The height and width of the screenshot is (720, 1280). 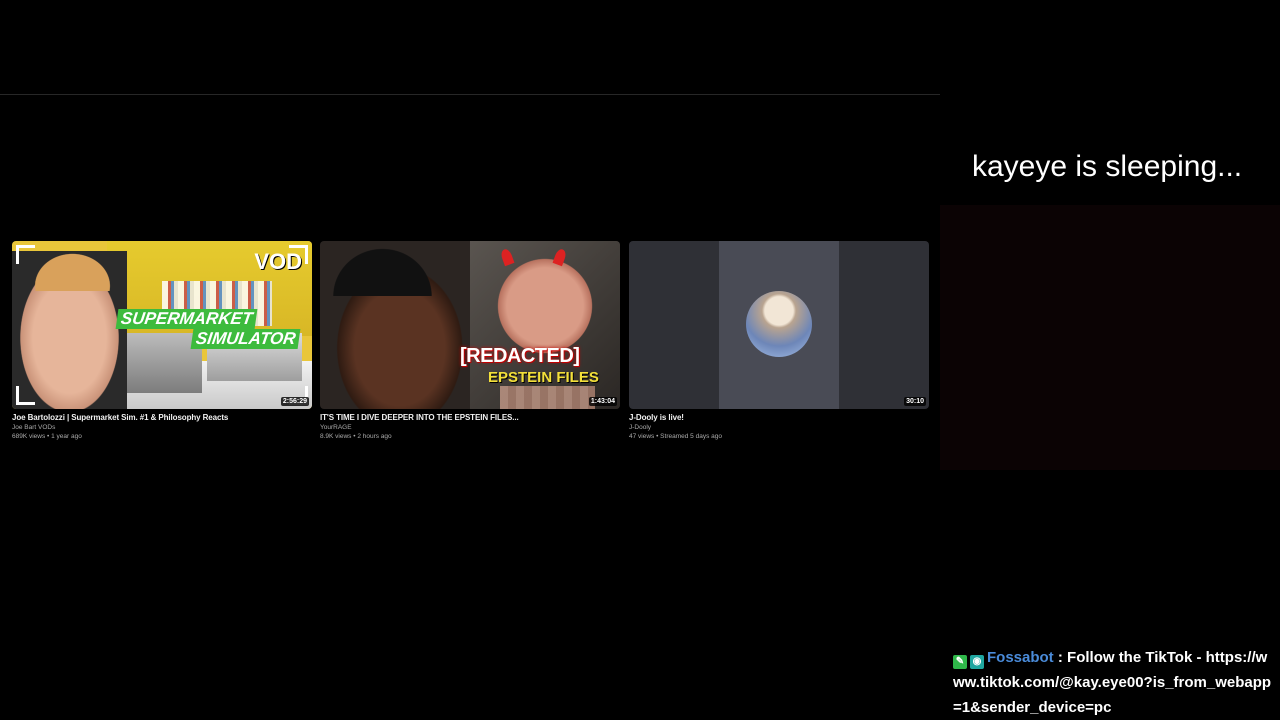 I want to click on thumb-title-line1: SUPERMARKET, so click(x=186, y=319).